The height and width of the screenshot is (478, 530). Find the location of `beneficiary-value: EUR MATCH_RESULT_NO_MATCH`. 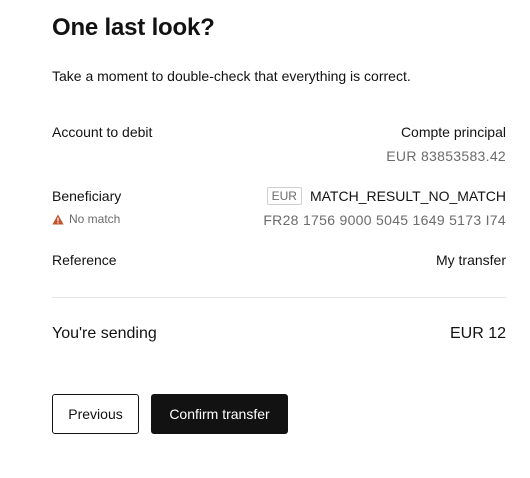

beneficiary-value: EUR MATCH_RESULT_NO_MATCH is located at coordinates (386, 196).